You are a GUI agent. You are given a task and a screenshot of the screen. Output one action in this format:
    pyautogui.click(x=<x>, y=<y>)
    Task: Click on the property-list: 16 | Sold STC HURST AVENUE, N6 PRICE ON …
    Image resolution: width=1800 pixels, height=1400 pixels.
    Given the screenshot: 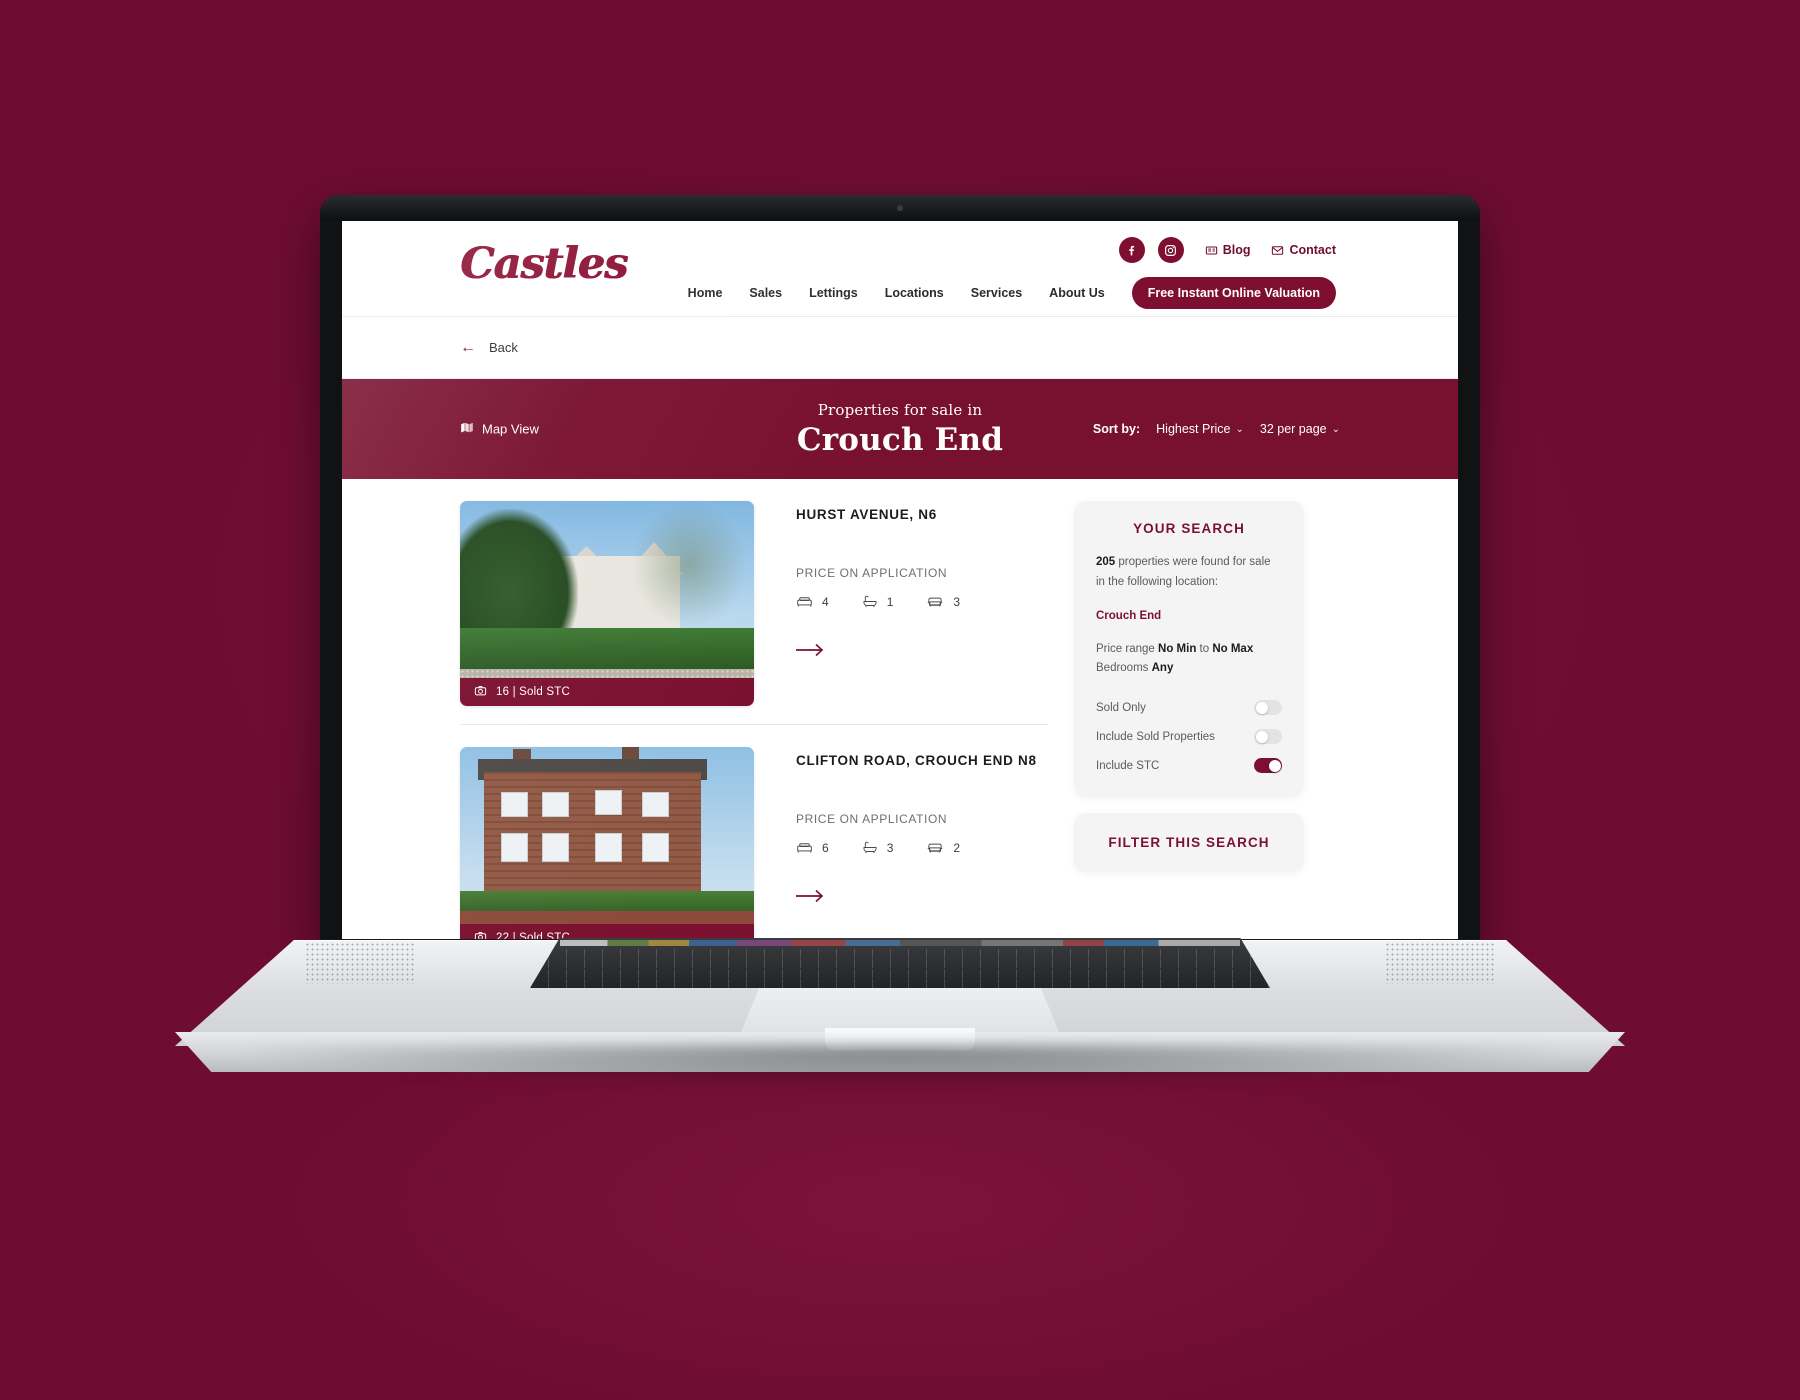 What is the action you would take?
    pyautogui.click(x=712, y=709)
    